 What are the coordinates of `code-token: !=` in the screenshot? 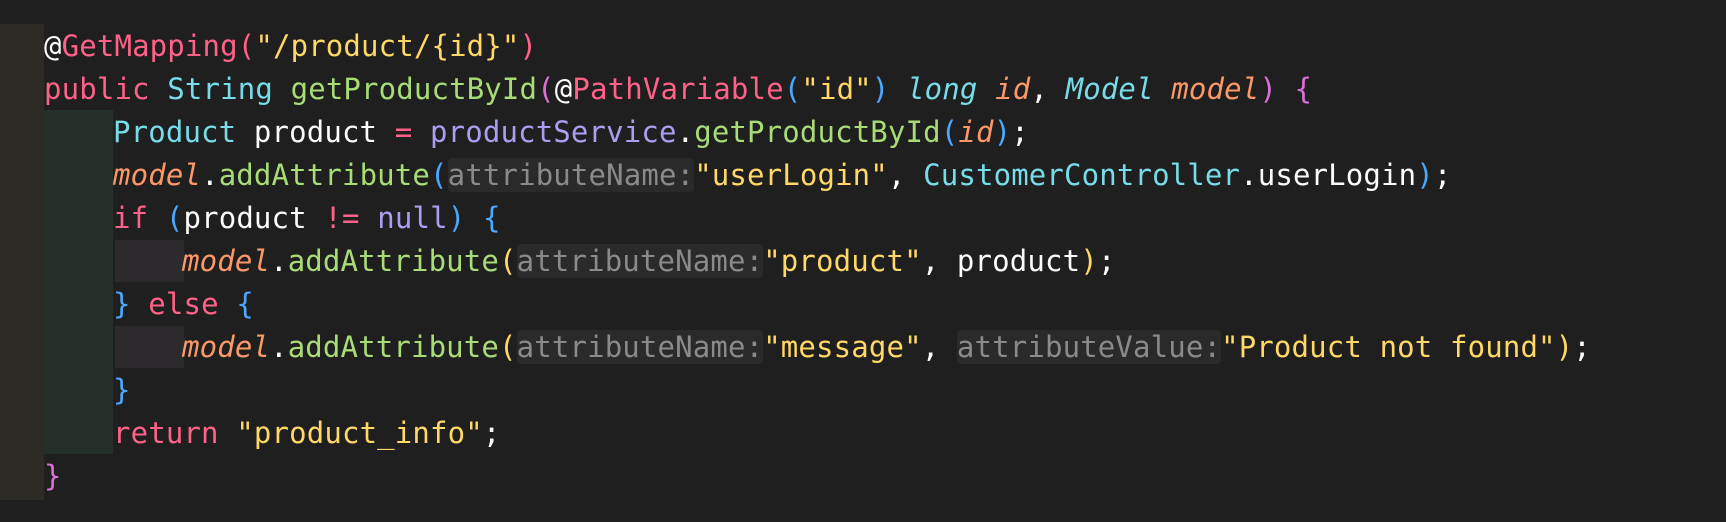 It's located at (342, 218).